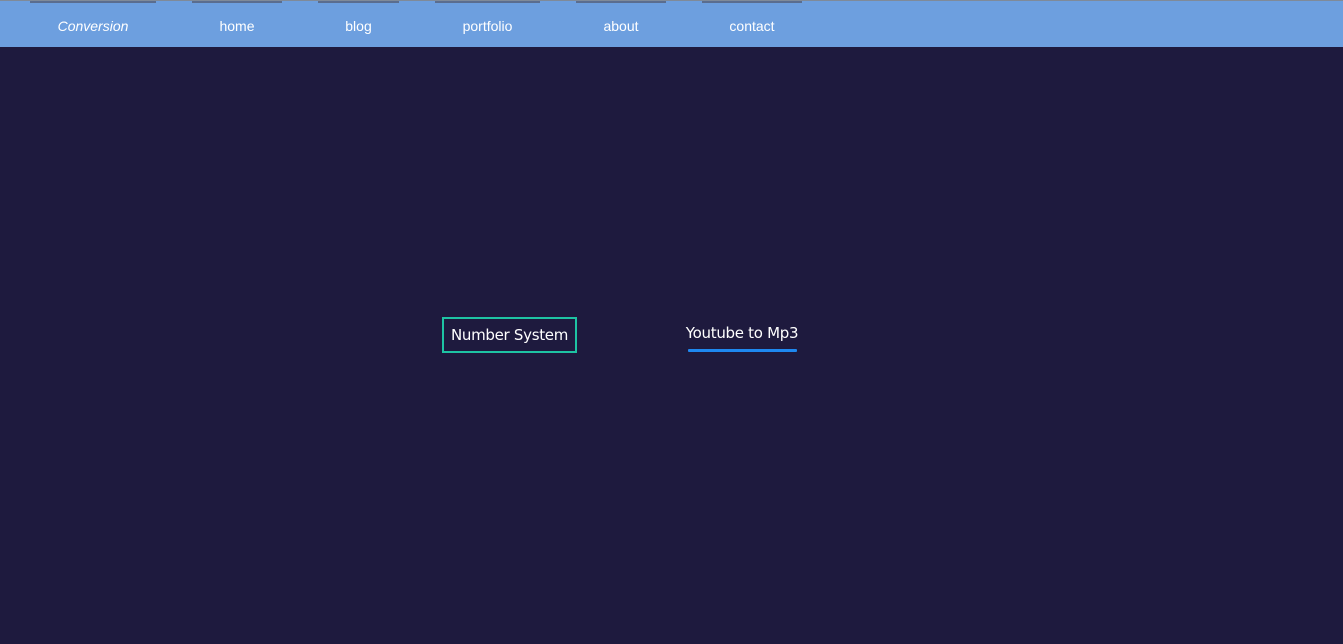  What do you see at coordinates (621, 24) in the screenshot?
I see `nav-item-about: about` at bounding box center [621, 24].